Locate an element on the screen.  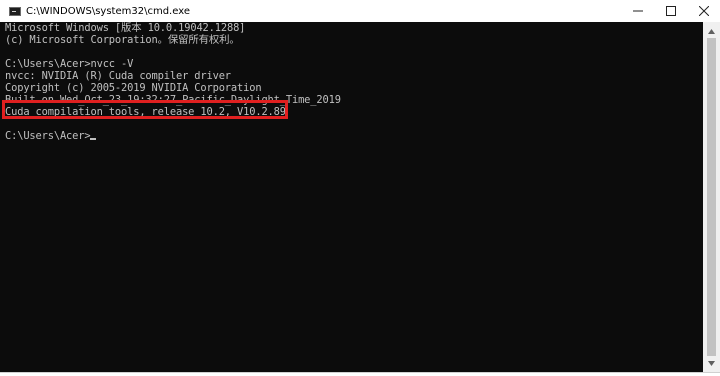
console-line: C:\Users\Acer>nvcc -V is located at coordinates (69, 64).